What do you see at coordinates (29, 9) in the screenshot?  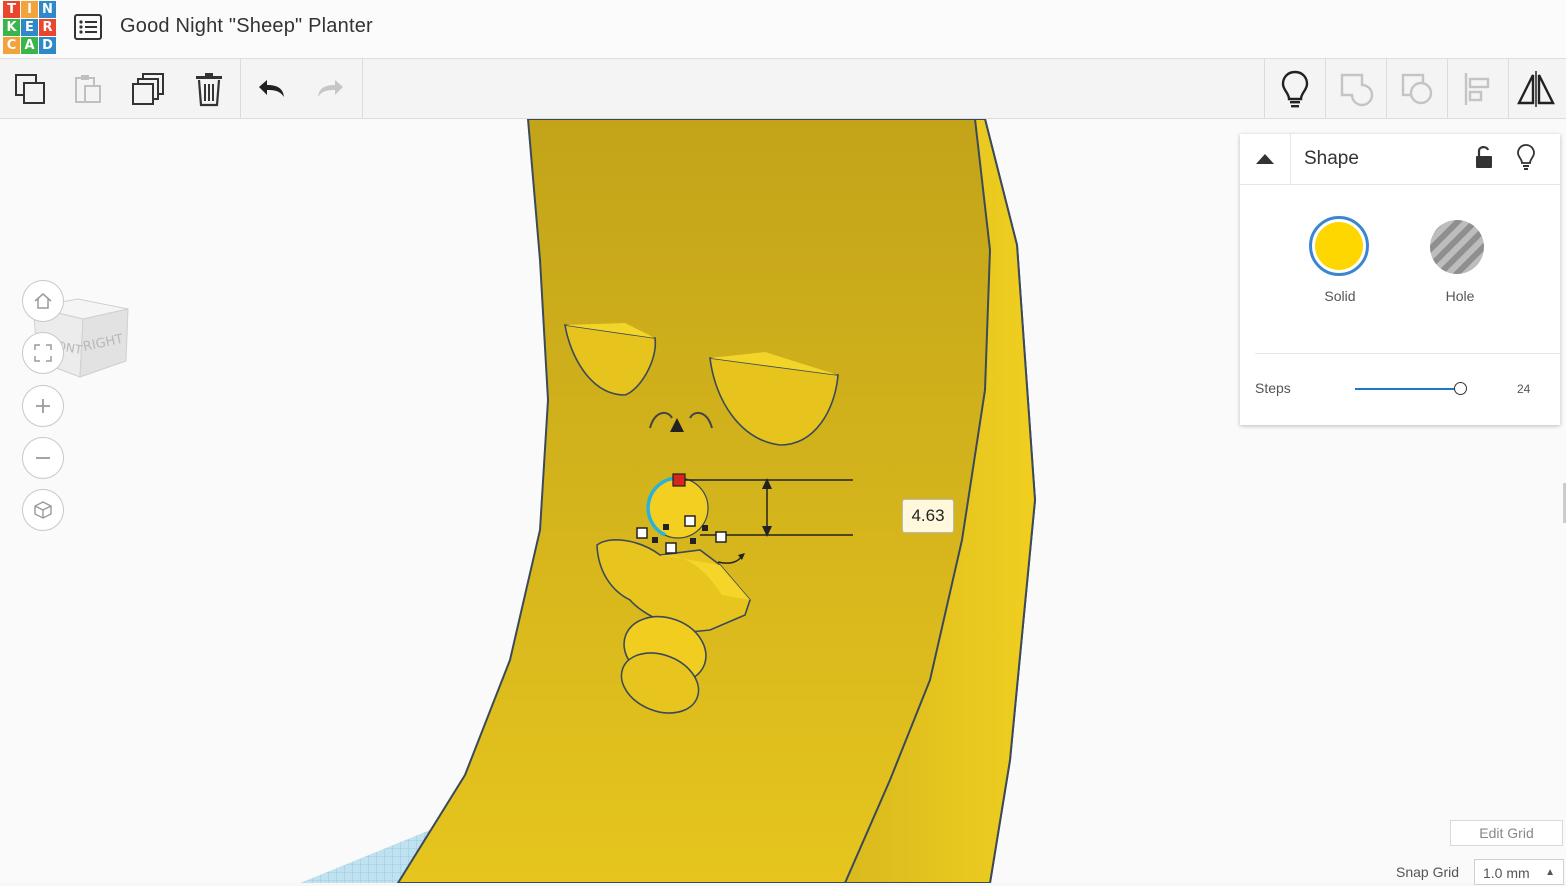 I see `logo-letter: I` at bounding box center [29, 9].